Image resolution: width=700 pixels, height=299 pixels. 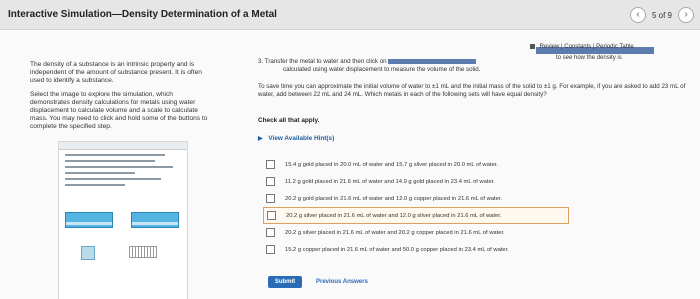 I want to click on pagination: ‹ 5 of 9 ›, so click(x=661, y=15).